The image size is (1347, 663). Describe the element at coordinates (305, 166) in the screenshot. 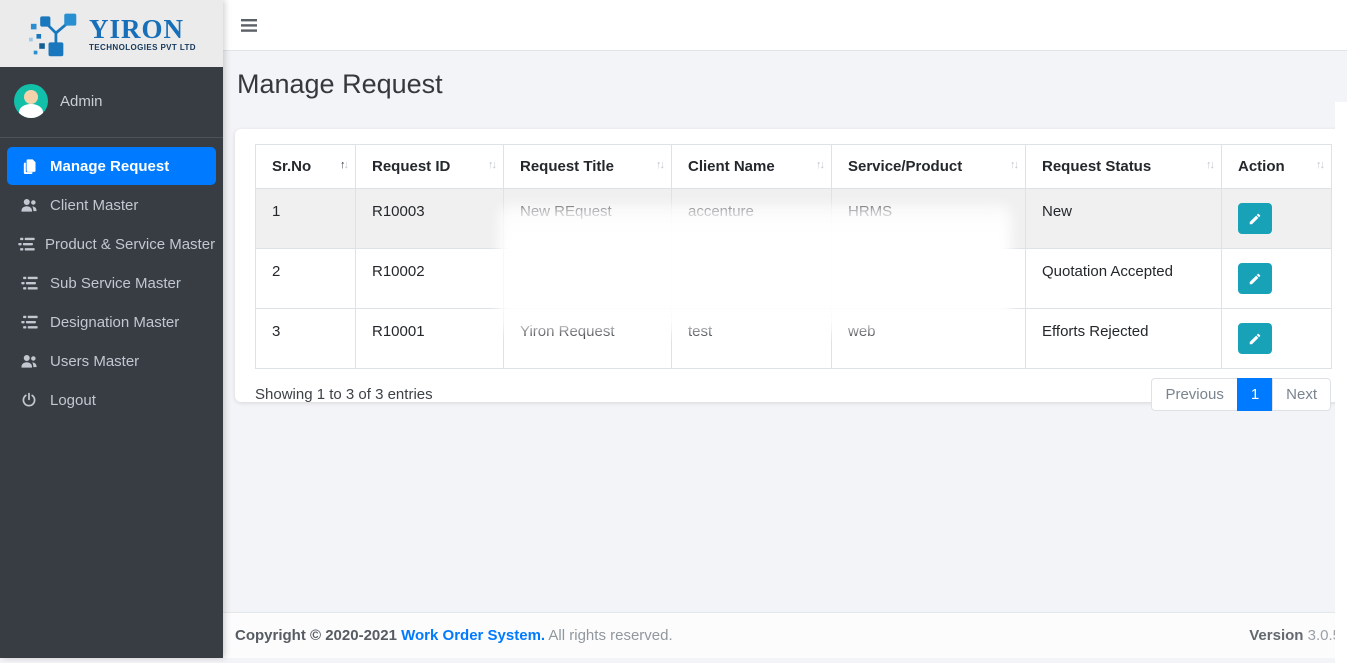

I see `column-header-srno: Sr.No` at that location.